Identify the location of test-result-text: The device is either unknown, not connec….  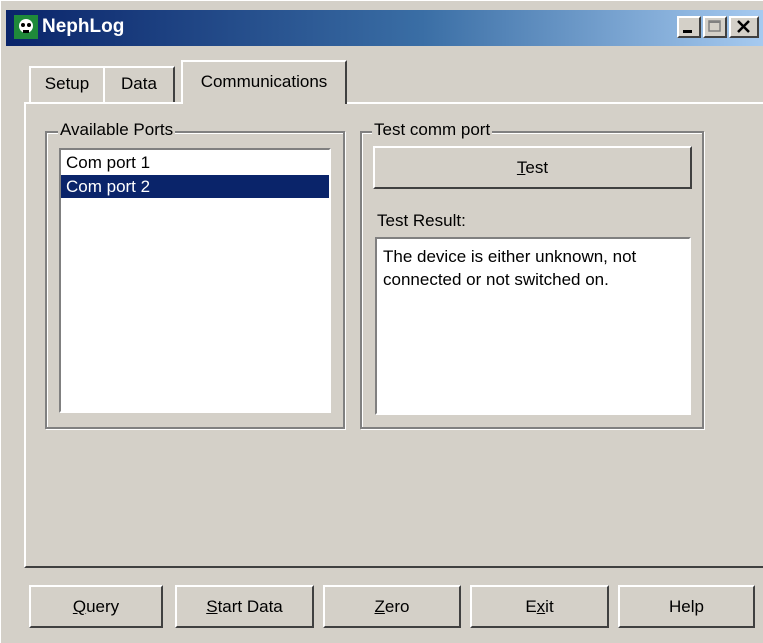
(510, 268).